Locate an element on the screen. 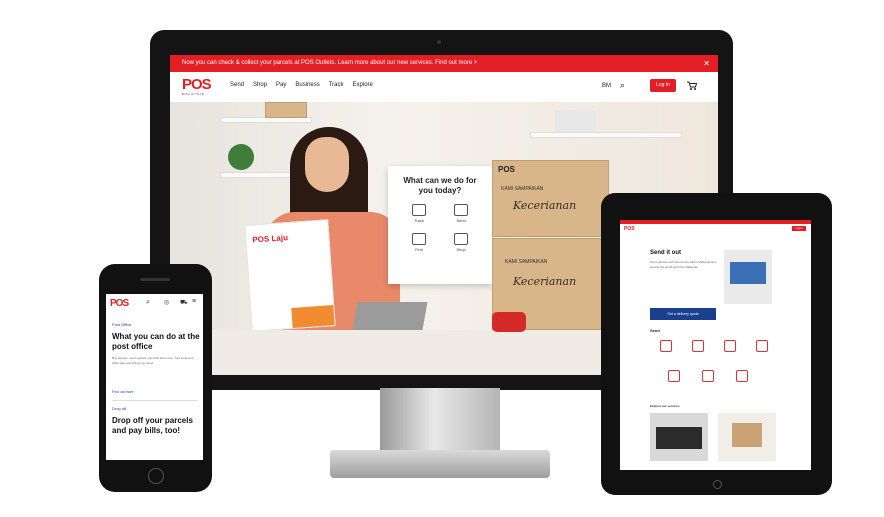 This screenshot has height=517, width=884. tablet-service-icons is located at coordinates (714, 346).